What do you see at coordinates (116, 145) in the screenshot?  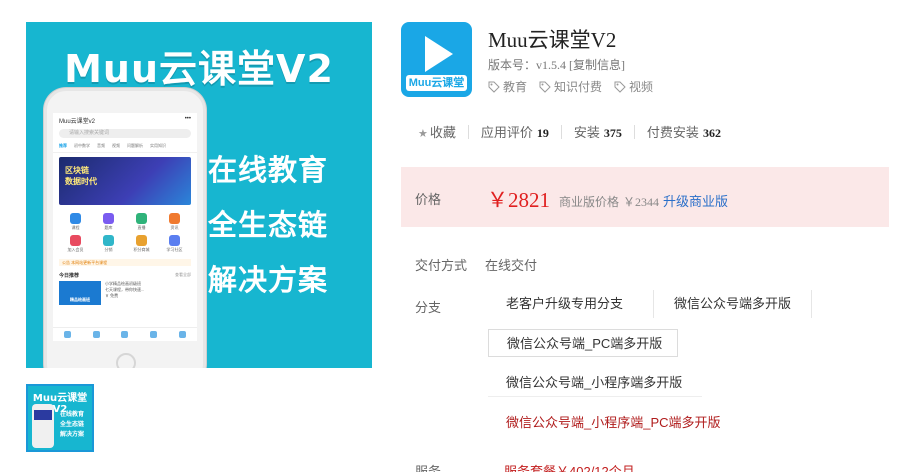 I see `phone-tab: 视频` at bounding box center [116, 145].